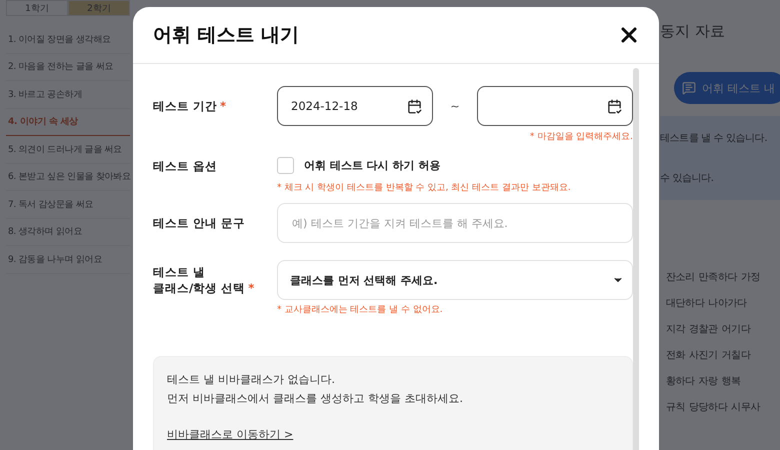  Describe the element at coordinates (723, 355) in the screenshot. I see `word-list: 전화 사진기 거칠다` at that location.